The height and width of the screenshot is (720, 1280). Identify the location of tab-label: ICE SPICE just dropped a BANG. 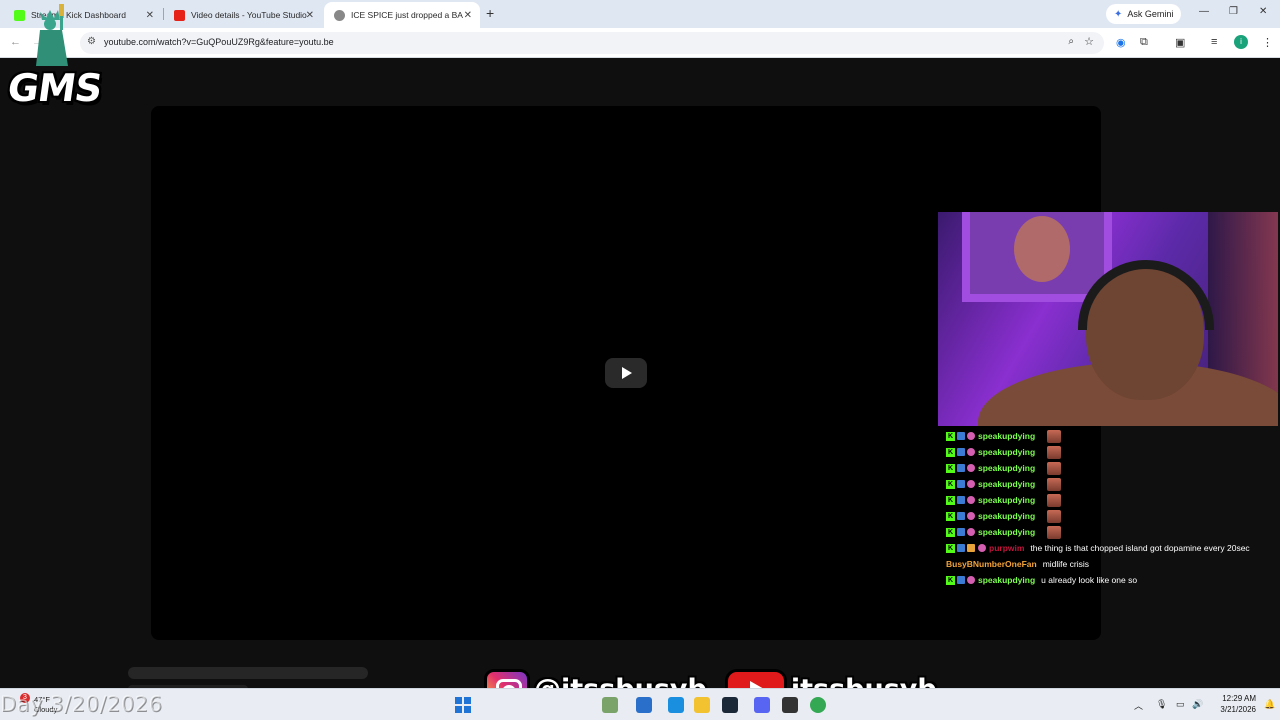
(407, 15).